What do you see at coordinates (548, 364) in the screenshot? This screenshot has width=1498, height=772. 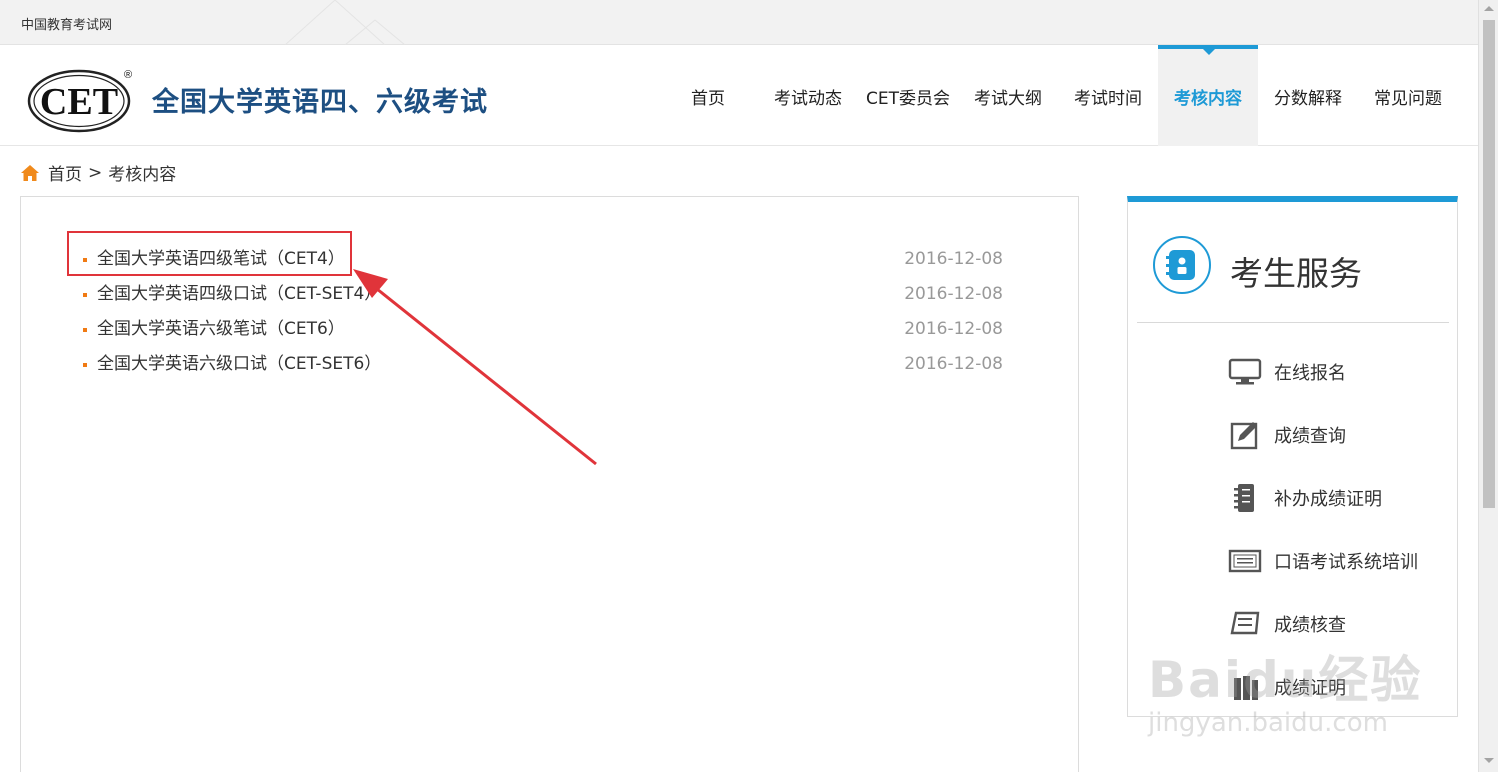 I see `list-item: 全国大学英语六级口试（CET-SET6） 2016-12-08` at bounding box center [548, 364].